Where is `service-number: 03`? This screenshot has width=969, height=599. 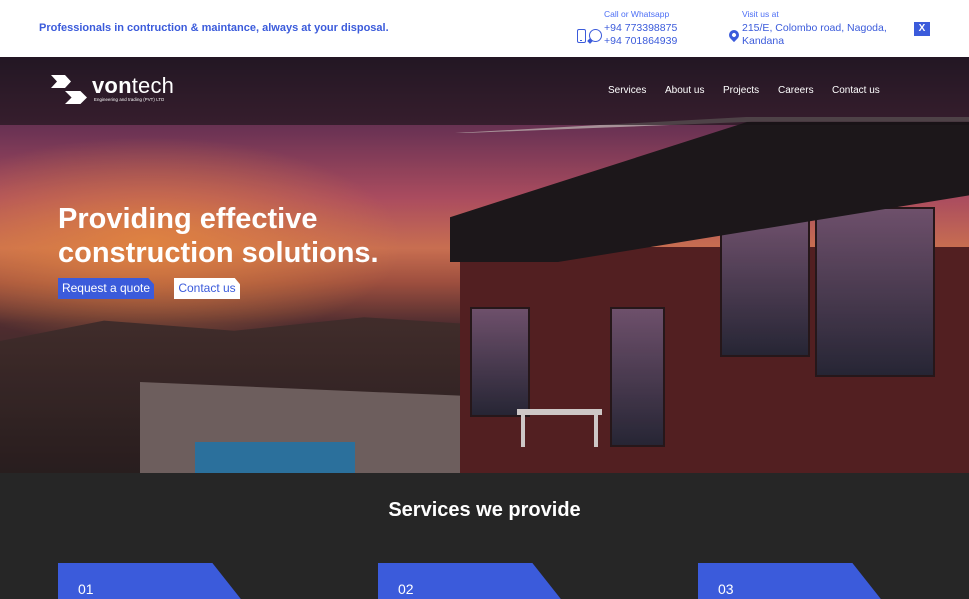 service-number: 03 is located at coordinates (726, 589).